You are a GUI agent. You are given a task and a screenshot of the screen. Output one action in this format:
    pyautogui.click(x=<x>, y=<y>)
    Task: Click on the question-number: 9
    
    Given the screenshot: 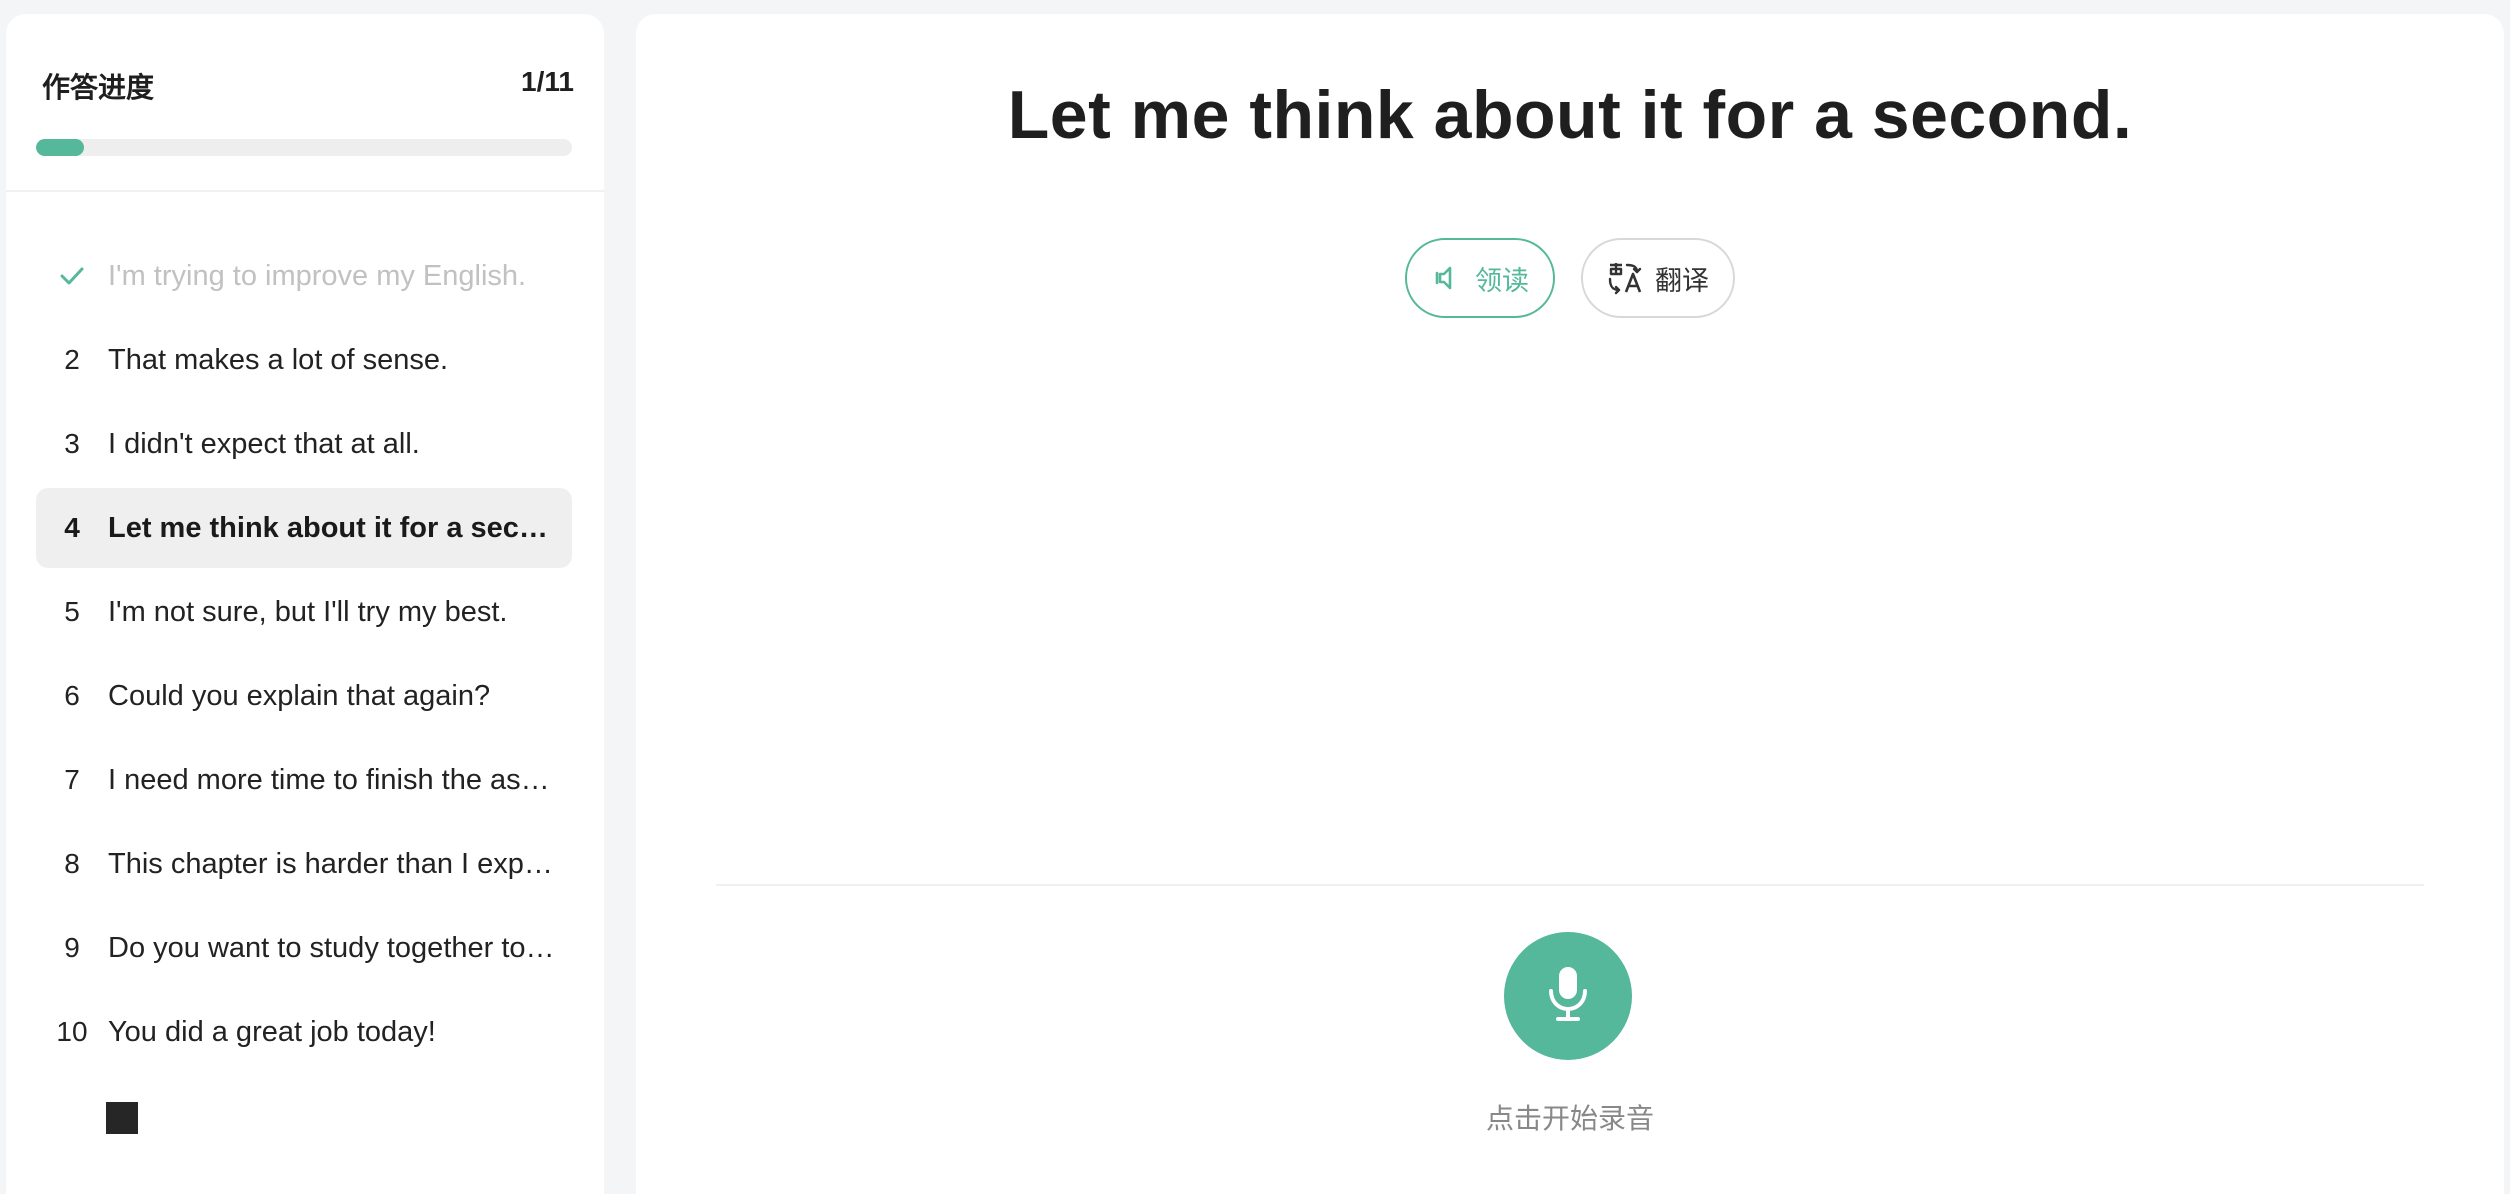 What is the action you would take?
    pyautogui.click(x=72, y=947)
    